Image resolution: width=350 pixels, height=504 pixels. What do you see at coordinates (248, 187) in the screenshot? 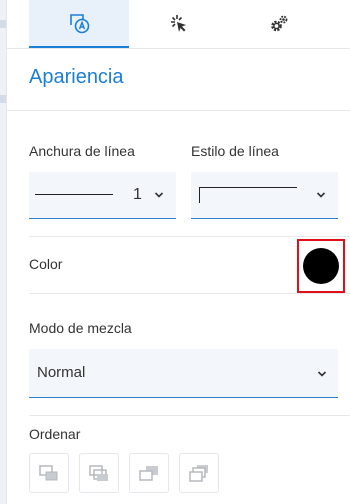
I see `line-style-preview` at bounding box center [248, 187].